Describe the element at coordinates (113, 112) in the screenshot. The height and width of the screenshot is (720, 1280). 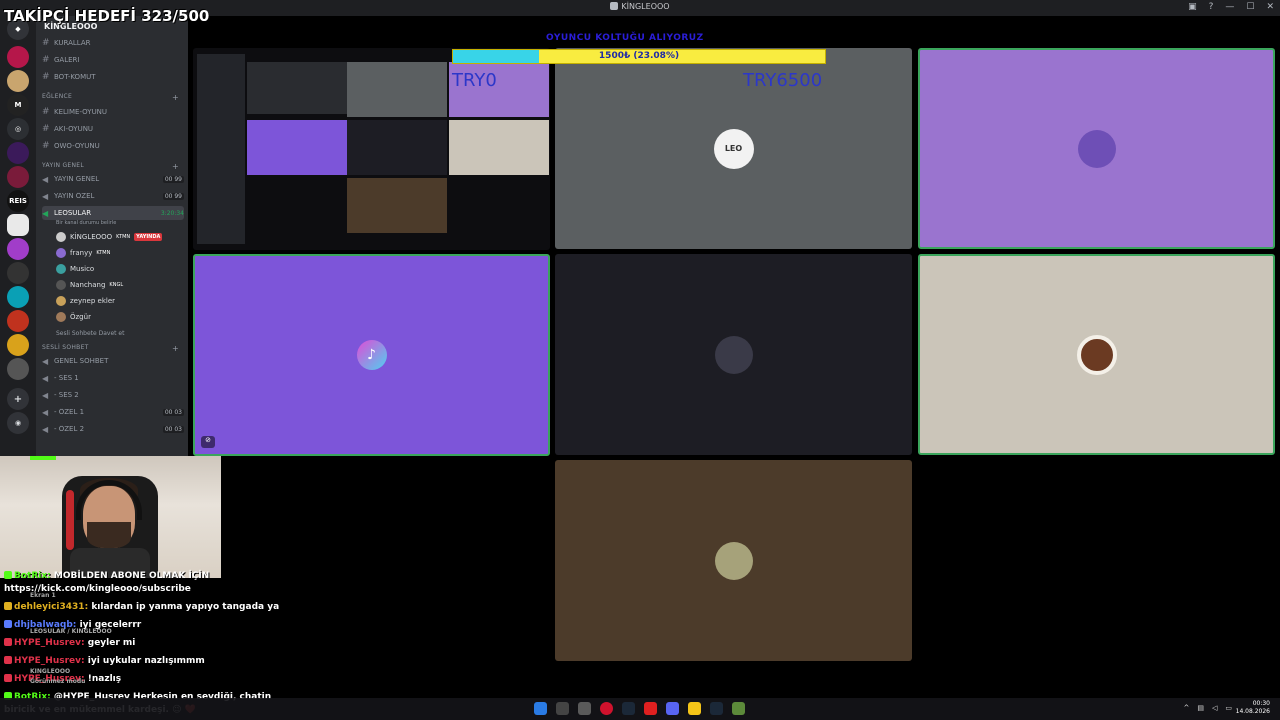
I see `channel-item: # KELIME-OYUNU` at that location.